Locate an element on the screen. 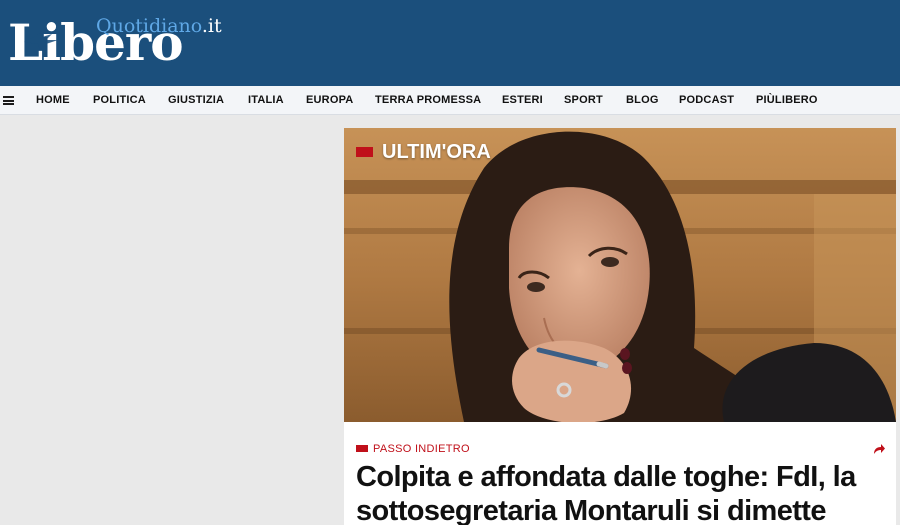 Image resolution: width=900 pixels, height=525 pixels. nav-item-politica: POLITICA is located at coordinates (119, 100).